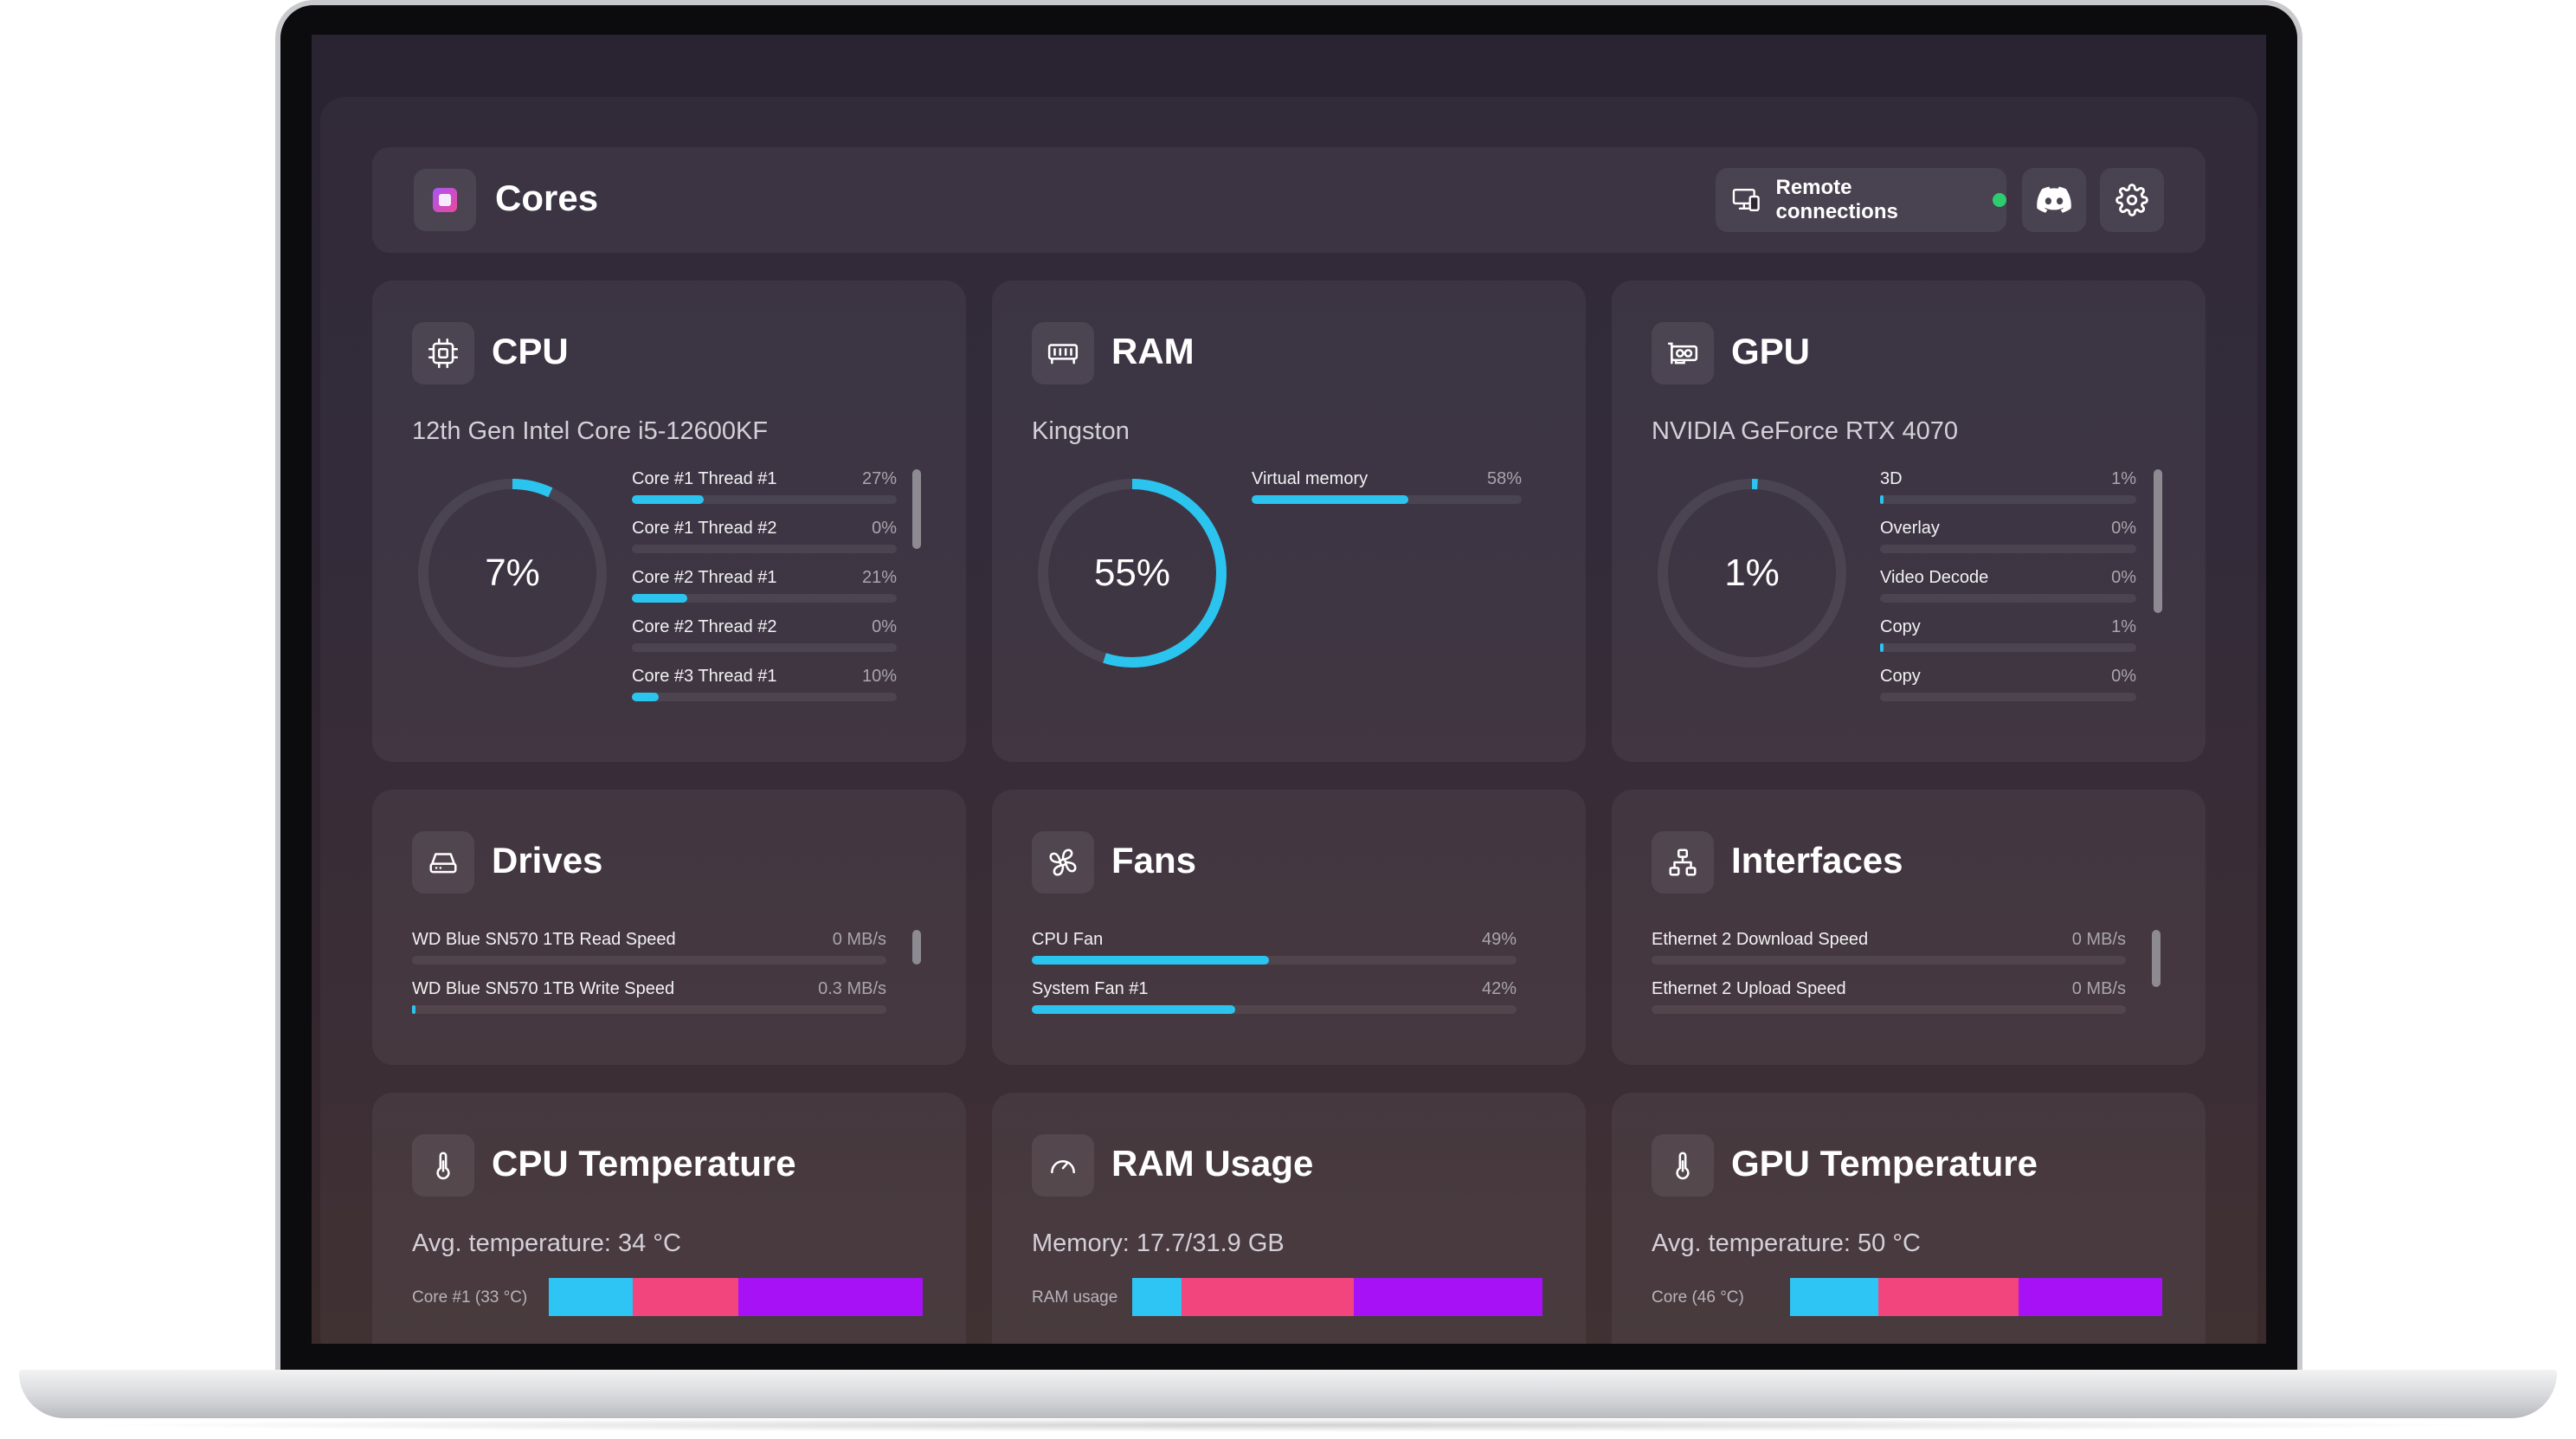  I want to click on cpu-thread-row: Core #1 Thread #1 27%, so click(764, 494).